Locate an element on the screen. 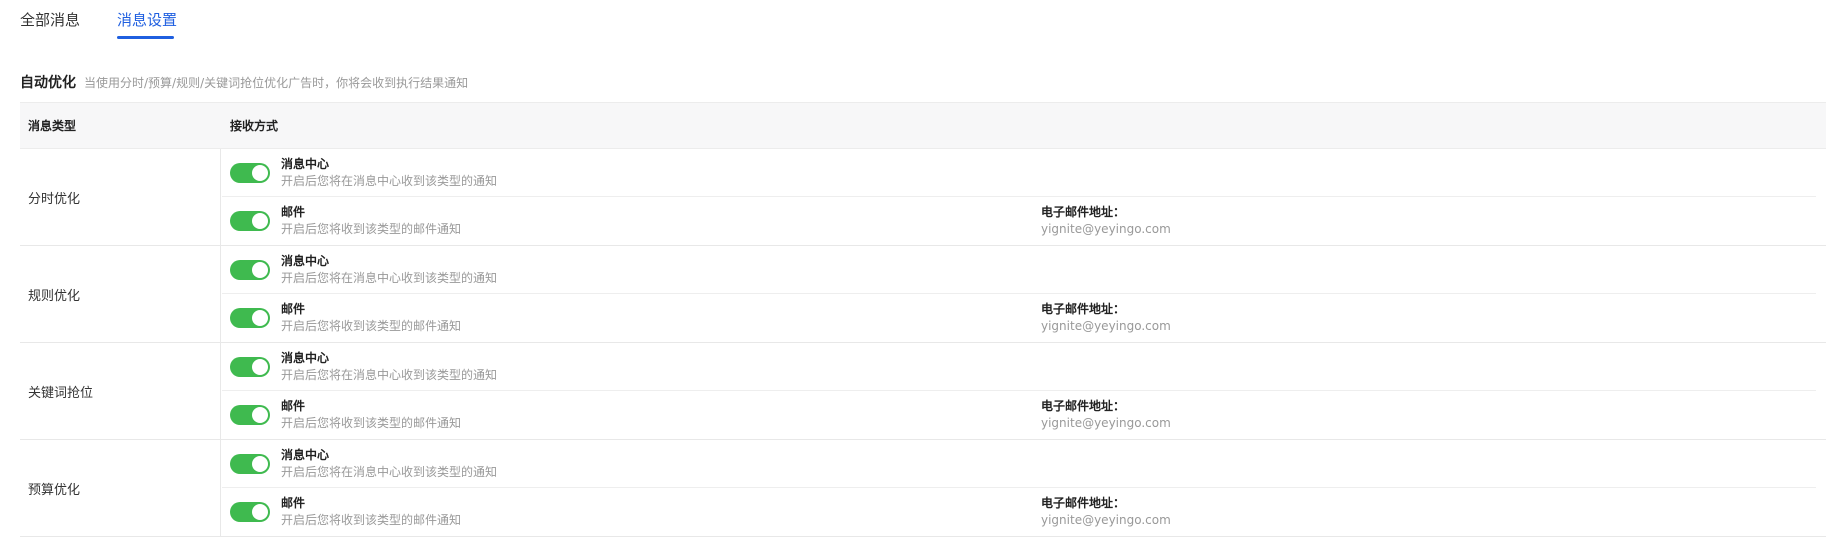 The height and width of the screenshot is (554, 1836). section-header: 自动优化 当使用分时/预算/规则/关键词抢位优化广告时，你将会收到执行结果通知 is located at coordinates (244, 82).